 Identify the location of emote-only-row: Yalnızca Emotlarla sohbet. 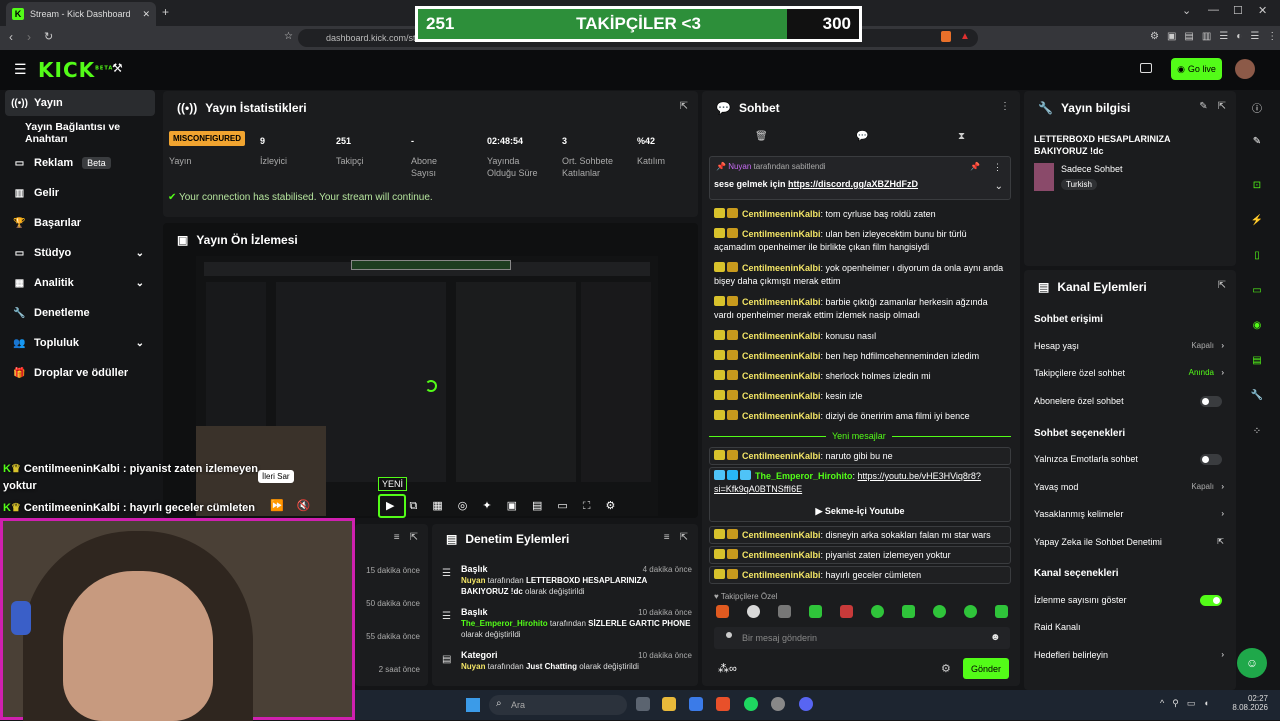
(1132, 459).